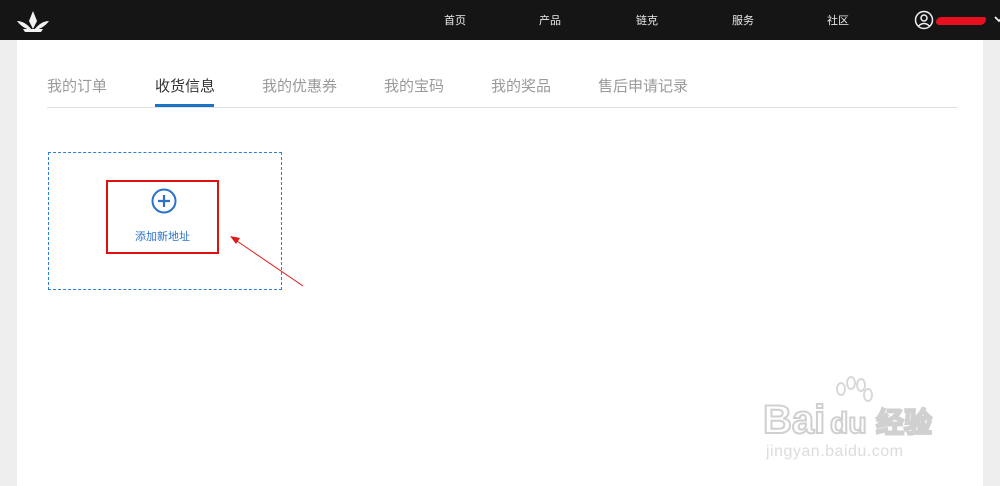  Describe the element at coordinates (961, 21) in the screenshot. I see `username-redacted` at that location.